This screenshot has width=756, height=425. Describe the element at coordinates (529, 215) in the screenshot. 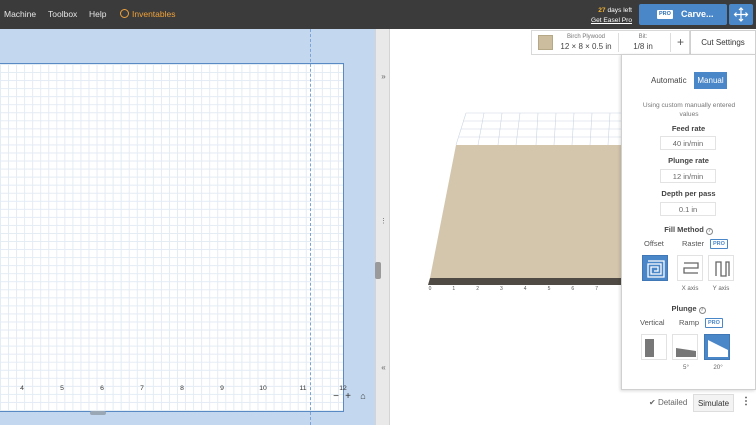

I see `wood-workpiece` at that location.